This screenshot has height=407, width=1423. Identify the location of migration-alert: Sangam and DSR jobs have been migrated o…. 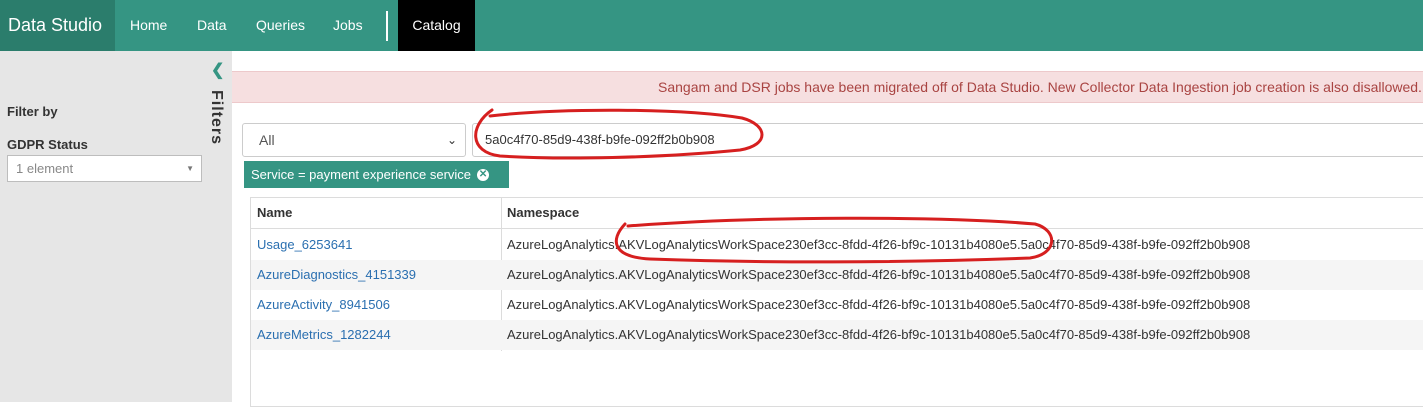
(827, 87).